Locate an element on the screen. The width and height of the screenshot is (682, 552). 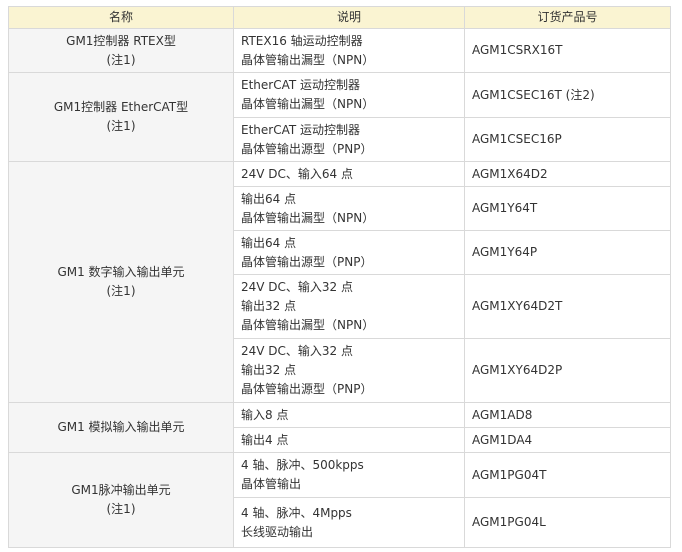
product-name-line: GM1 数字输入输出单元 is located at coordinates (121, 272).